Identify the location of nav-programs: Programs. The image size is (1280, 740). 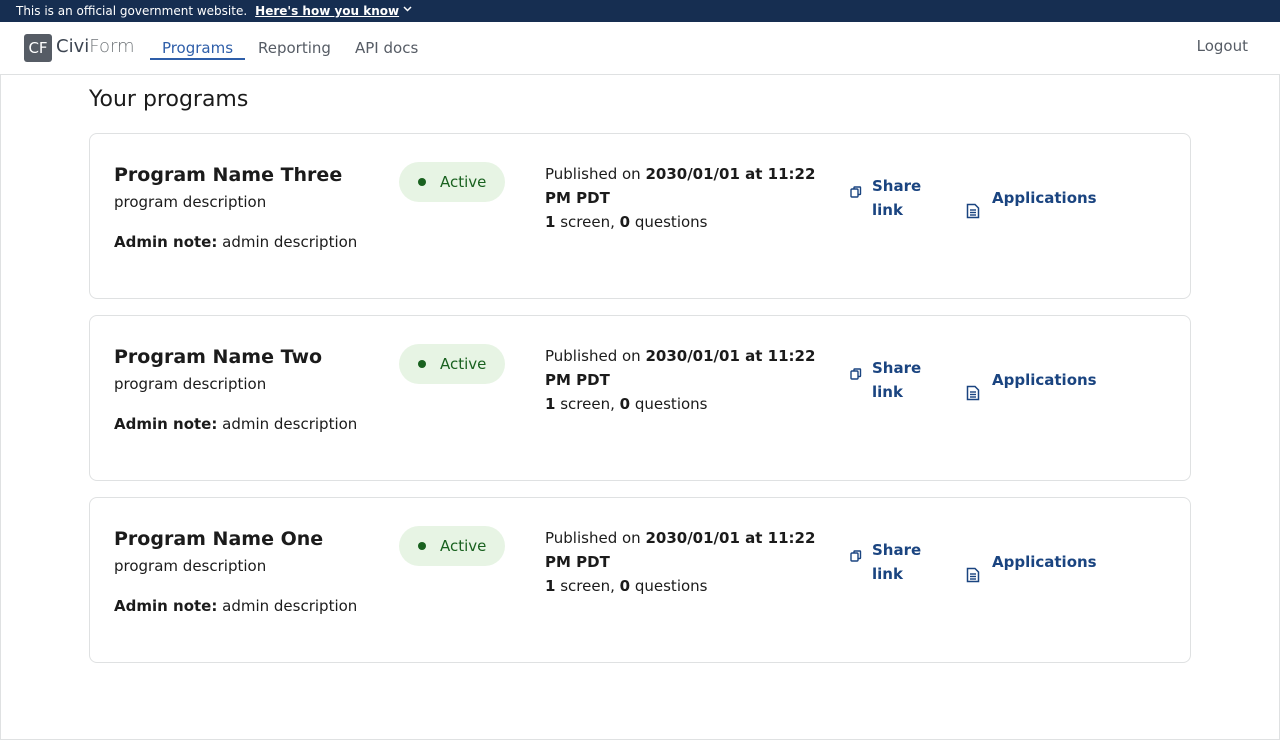
(197, 49).